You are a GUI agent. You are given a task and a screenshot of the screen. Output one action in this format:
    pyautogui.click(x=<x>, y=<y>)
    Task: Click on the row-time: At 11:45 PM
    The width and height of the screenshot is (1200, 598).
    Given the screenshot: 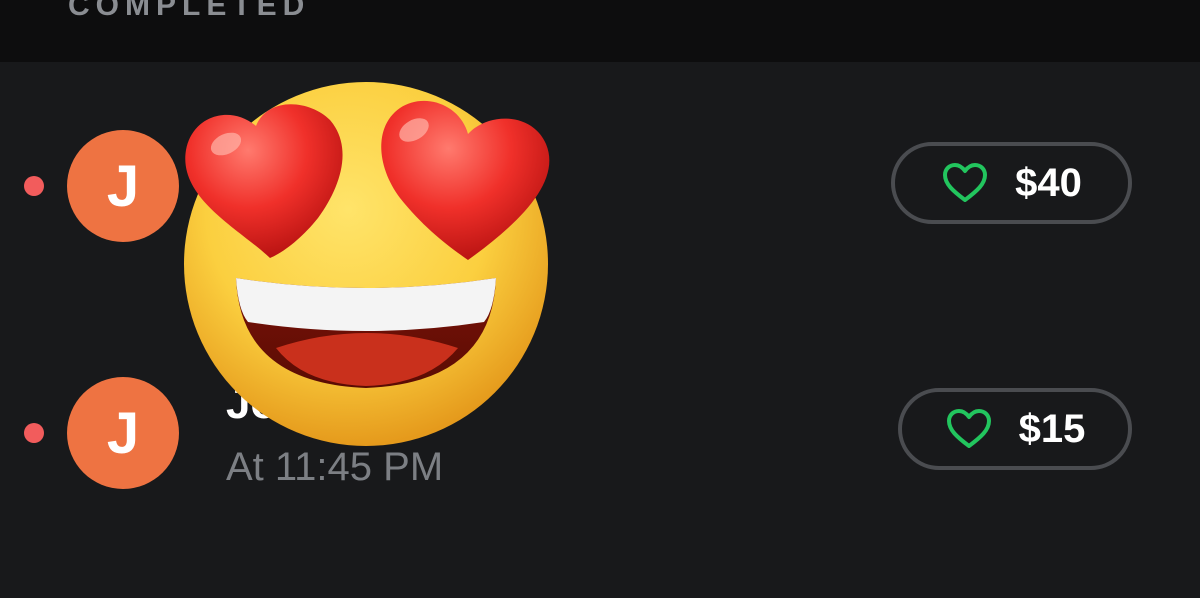 What is the action you would take?
    pyautogui.click(x=335, y=467)
    